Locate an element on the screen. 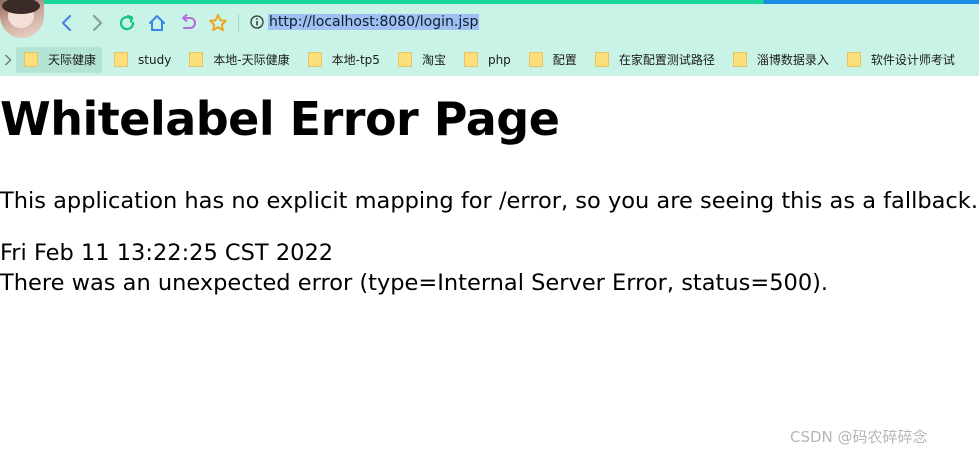 The width and height of the screenshot is (979, 455). bookmark-label: 本地-tp5 is located at coordinates (355, 60).